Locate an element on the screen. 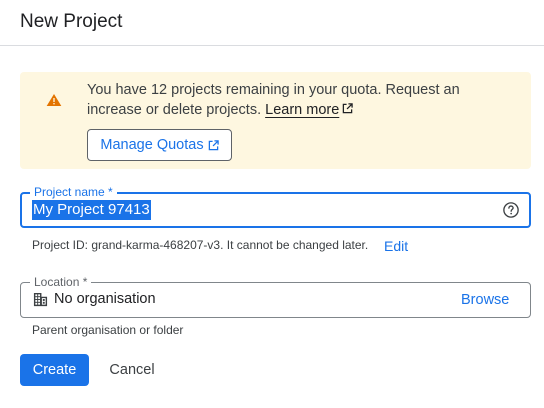 This screenshot has width=544, height=408. project-name-input: My Project 97413 is located at coordinates (91, 210).